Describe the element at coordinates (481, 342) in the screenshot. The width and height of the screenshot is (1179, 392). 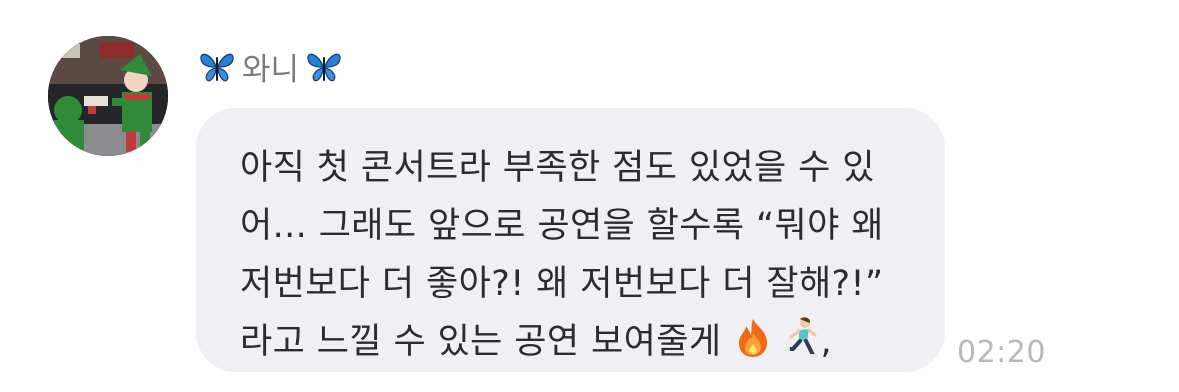
I see `message-line-text: 라고 느낄 수 있는 공연 보여줄게` at that location.